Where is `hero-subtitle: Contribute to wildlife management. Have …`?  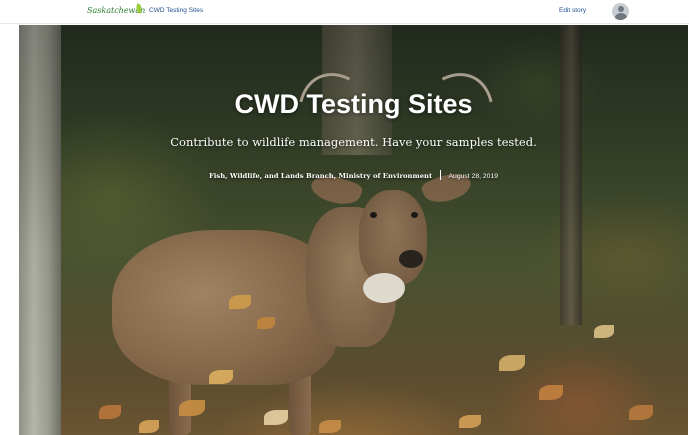 hero-subtitle: Contribute to wildlife management. Have … is located at coordinates (353, 142).